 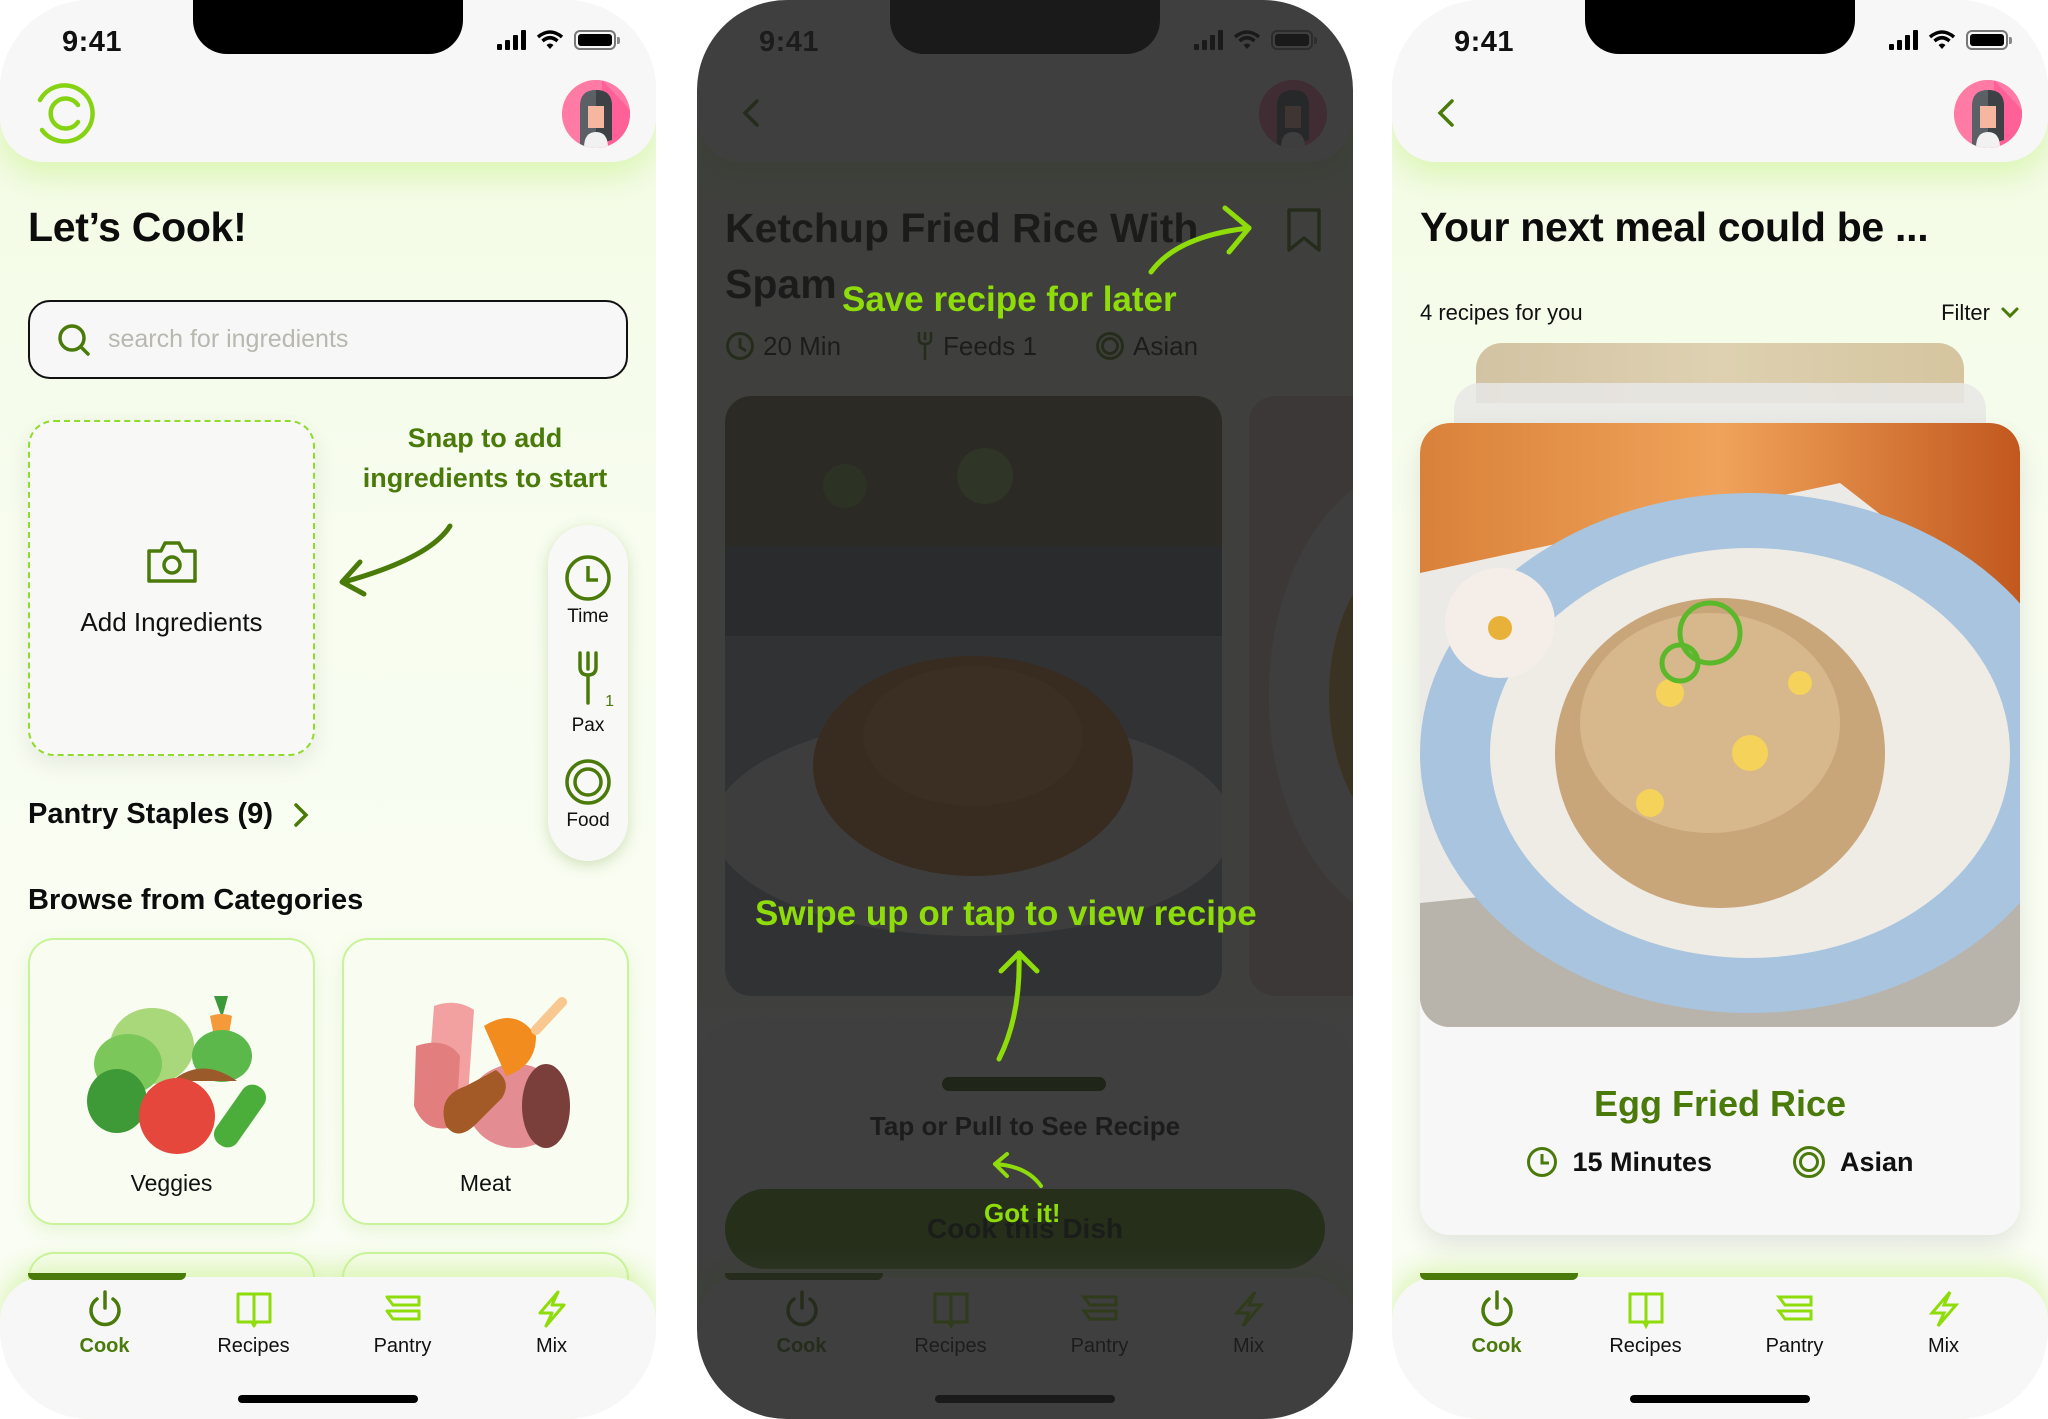 What do you see at coordinates (1720, 1162) in the screenshot?
I see `recipe-meta-row: 15 Minutes Asian` at bounding box center [1720, 1162].